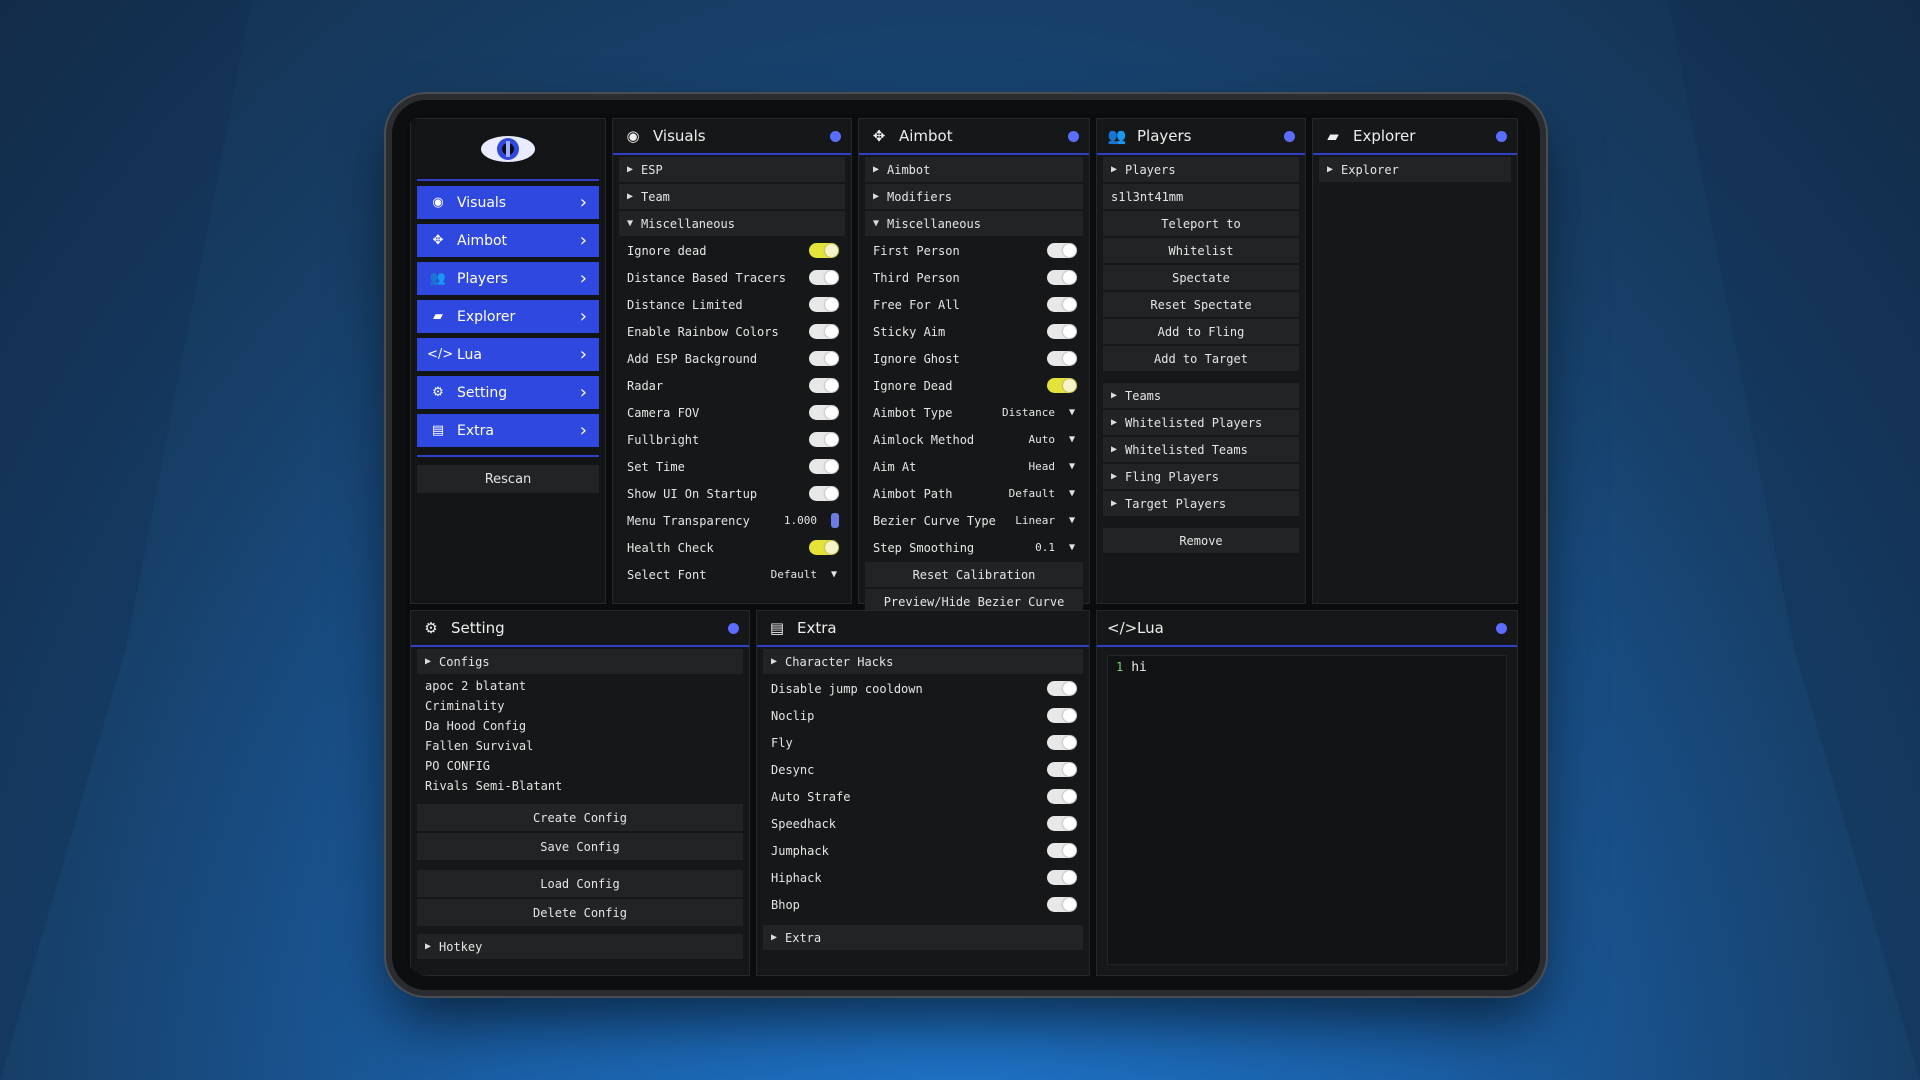  What do you see at coordinates (732, 493) in the screenshot?
I see `toggle-row: Show UI On Startup` at bounding box center [732, 493].